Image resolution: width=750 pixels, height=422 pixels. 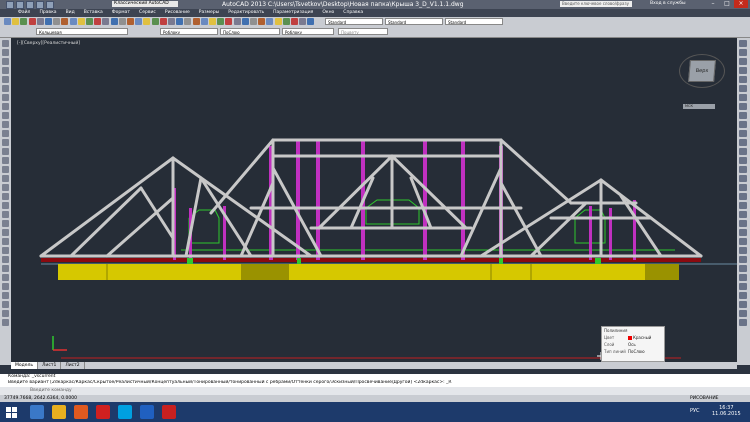 I want to click on open-icon, so click(x=20, y=5).